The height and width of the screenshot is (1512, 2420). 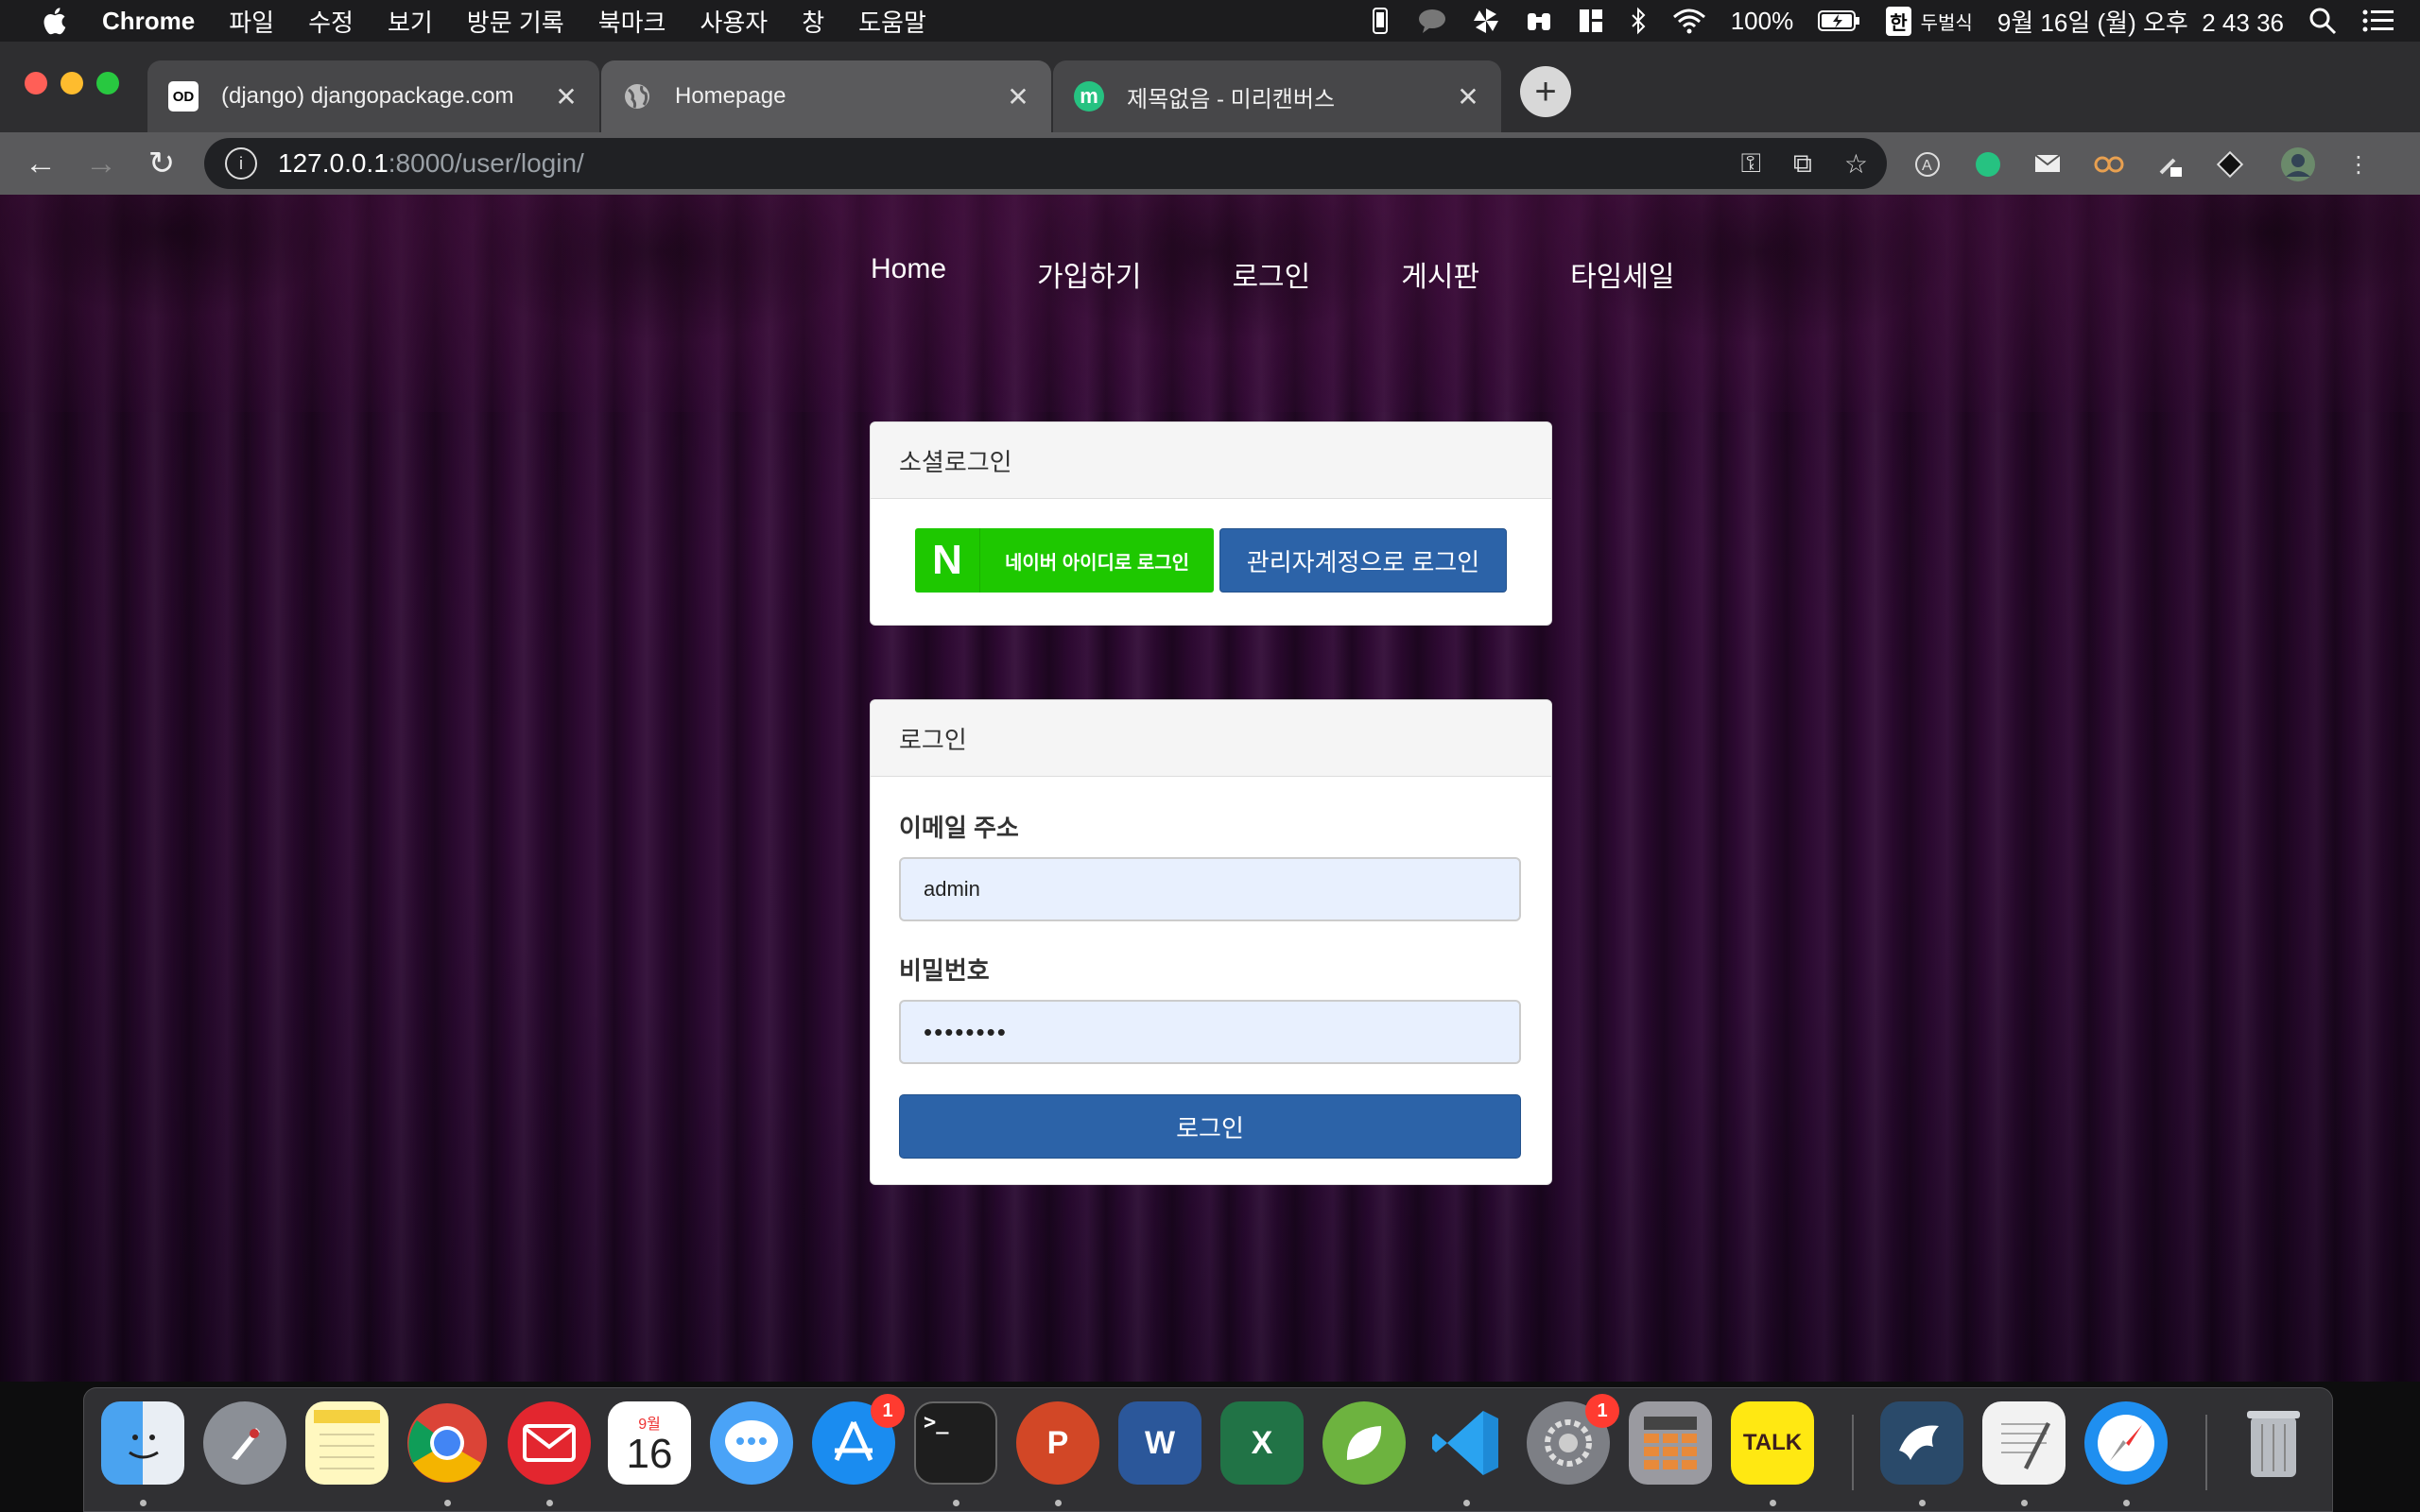 I want to click on djangopackage-favicon-icon: OD, so click(x=183, y=96).